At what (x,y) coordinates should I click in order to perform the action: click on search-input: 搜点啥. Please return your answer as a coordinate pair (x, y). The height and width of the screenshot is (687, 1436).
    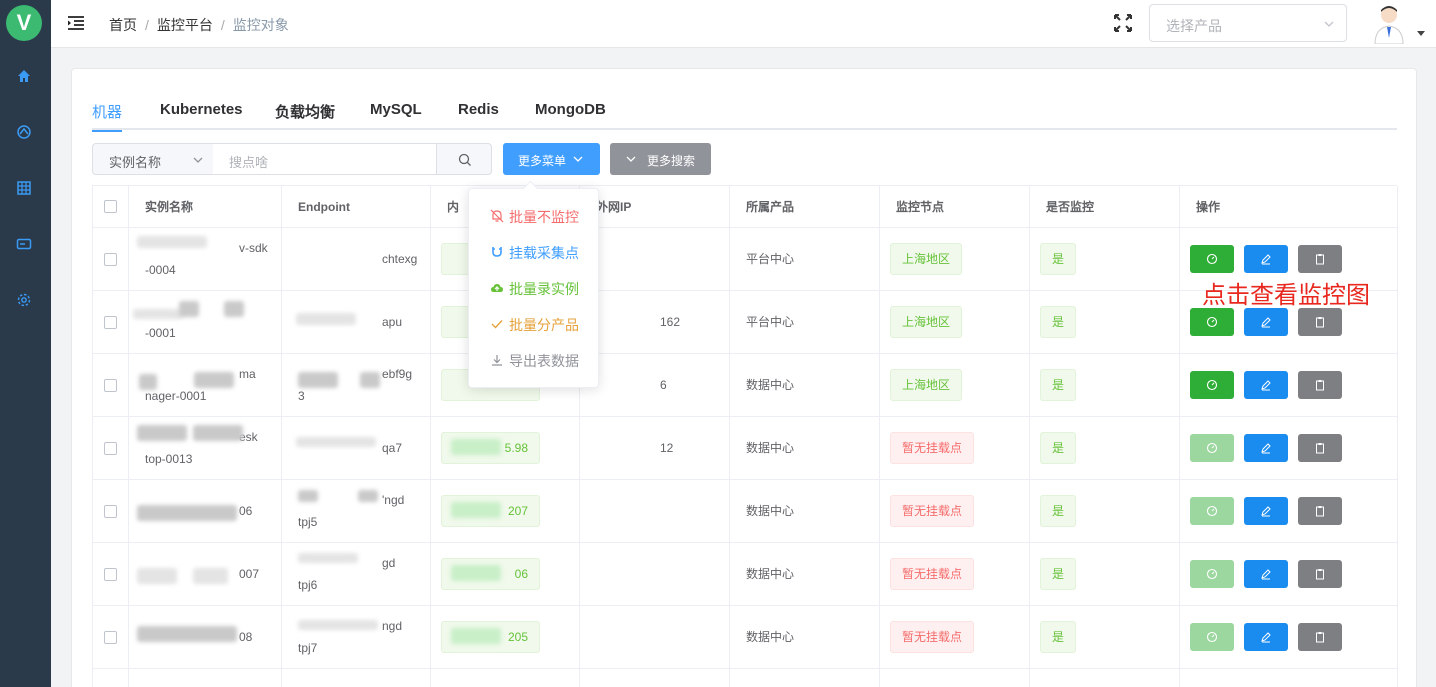
    Looking at the image, I should click on (325, 159).